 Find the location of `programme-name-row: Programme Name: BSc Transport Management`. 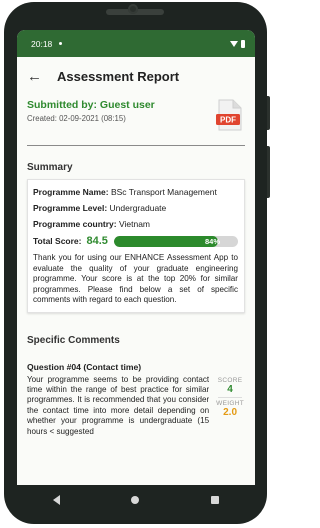

programme-name-row: Programme Name: BSc Transport Management is located at coordinates (135, 192).